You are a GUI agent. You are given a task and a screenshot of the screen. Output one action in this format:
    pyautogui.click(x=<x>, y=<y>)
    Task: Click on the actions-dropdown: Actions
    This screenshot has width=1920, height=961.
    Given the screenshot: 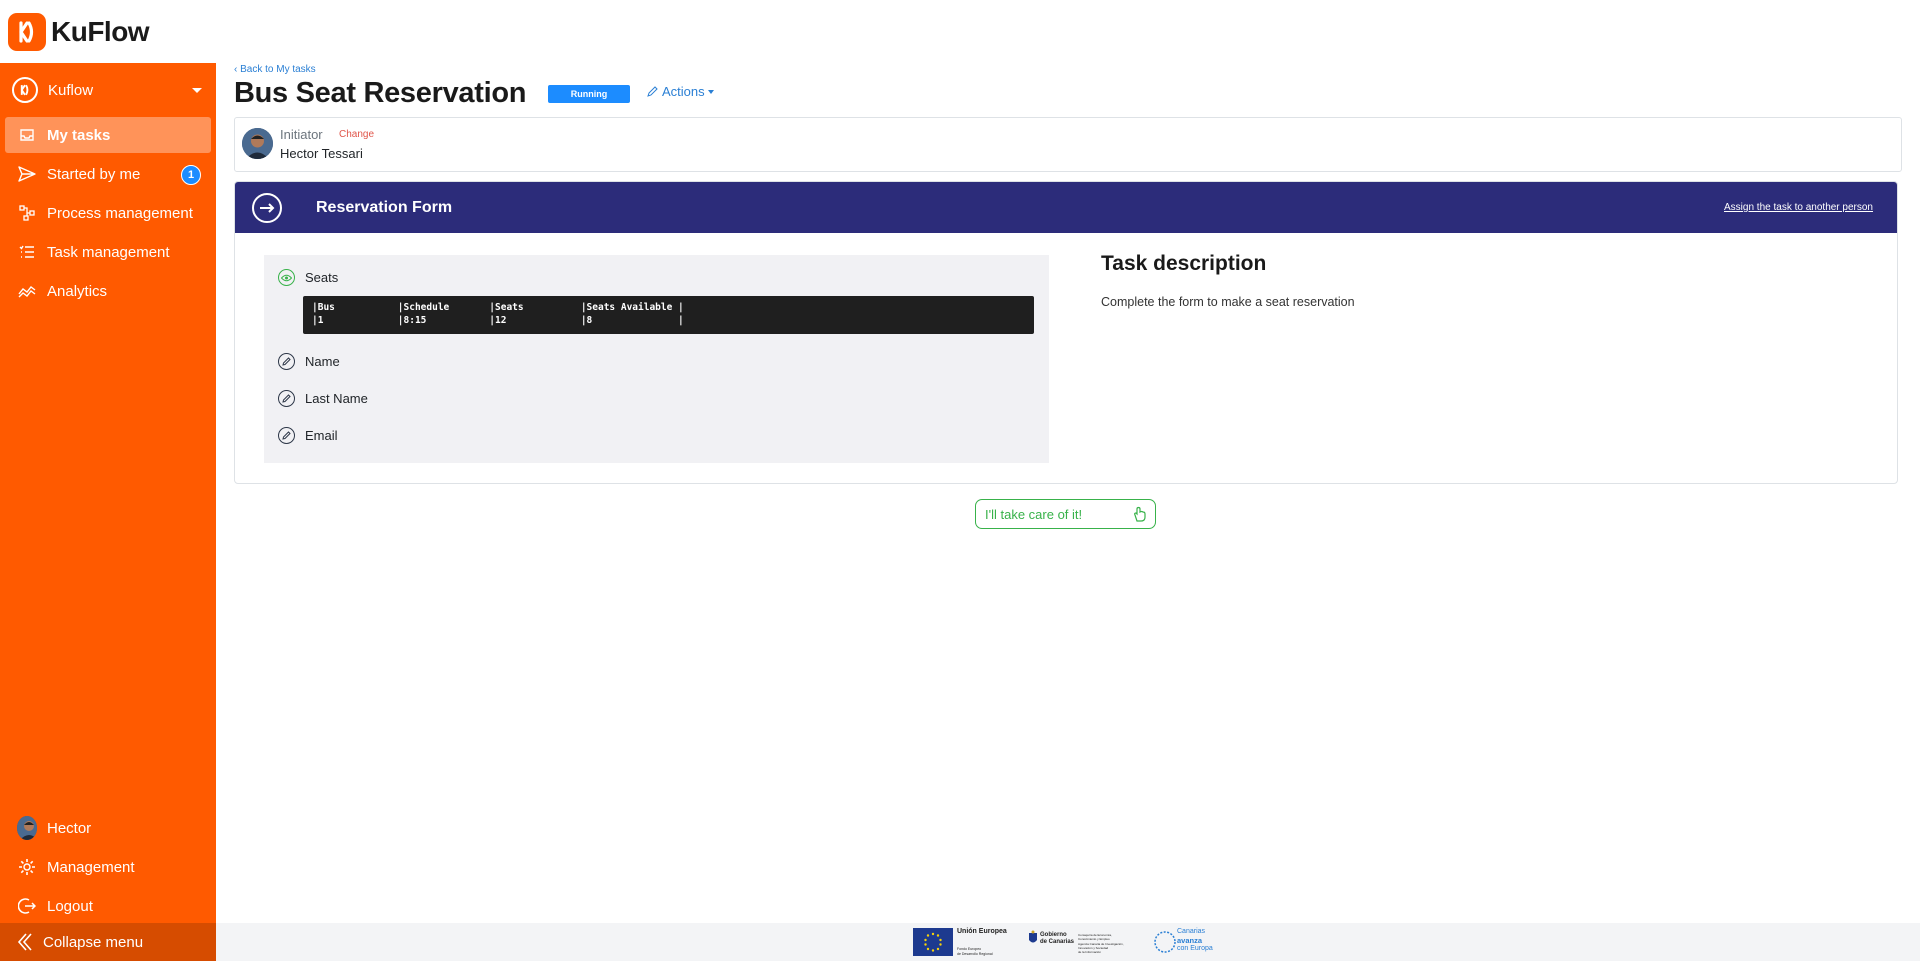 What is the action you would take?
    pyautogui.click(x=680, y=91)
    